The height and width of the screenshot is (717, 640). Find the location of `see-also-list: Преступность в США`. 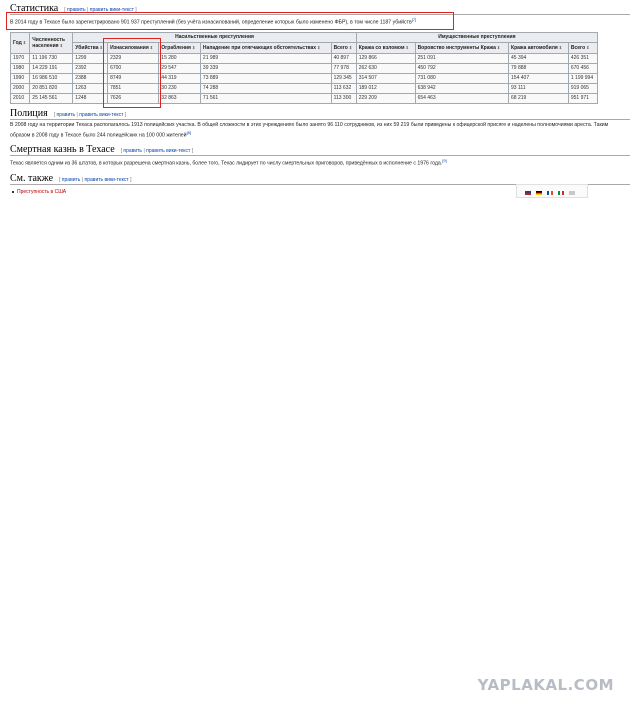

see-also-list: Преступность в США is located at coordinates (39, 192).